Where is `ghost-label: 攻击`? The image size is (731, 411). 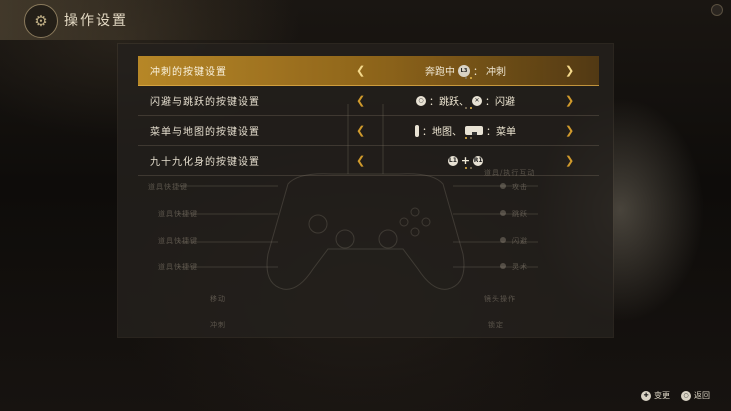 ghost-label: 攻击 is located at coordinates (520, 187).